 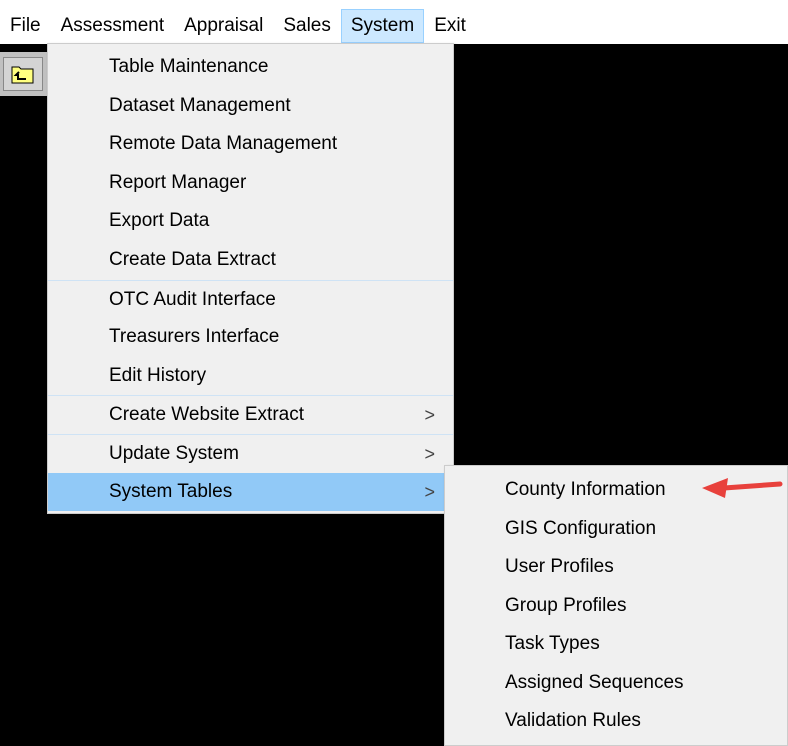 I want to click on label: Remote Data Management, so click(x=223, y=144).